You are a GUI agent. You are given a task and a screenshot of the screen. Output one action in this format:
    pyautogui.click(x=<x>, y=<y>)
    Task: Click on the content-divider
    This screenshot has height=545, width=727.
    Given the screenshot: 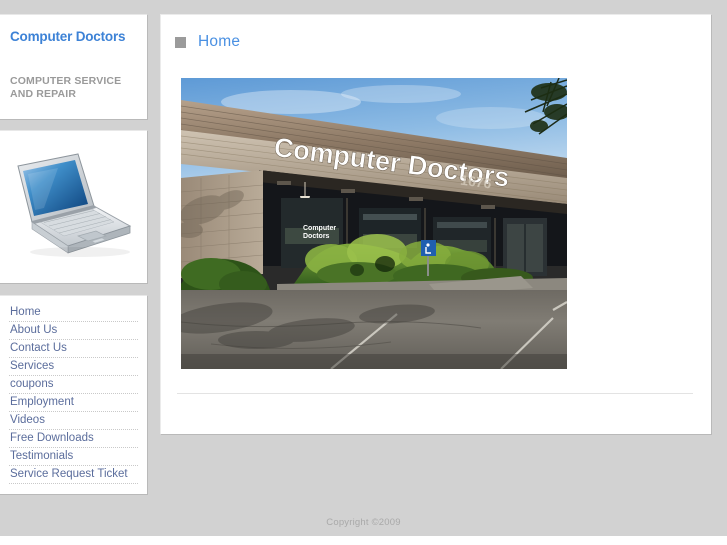 What is the action you would take?
    pyautogui.click(x=435, y=393)
    